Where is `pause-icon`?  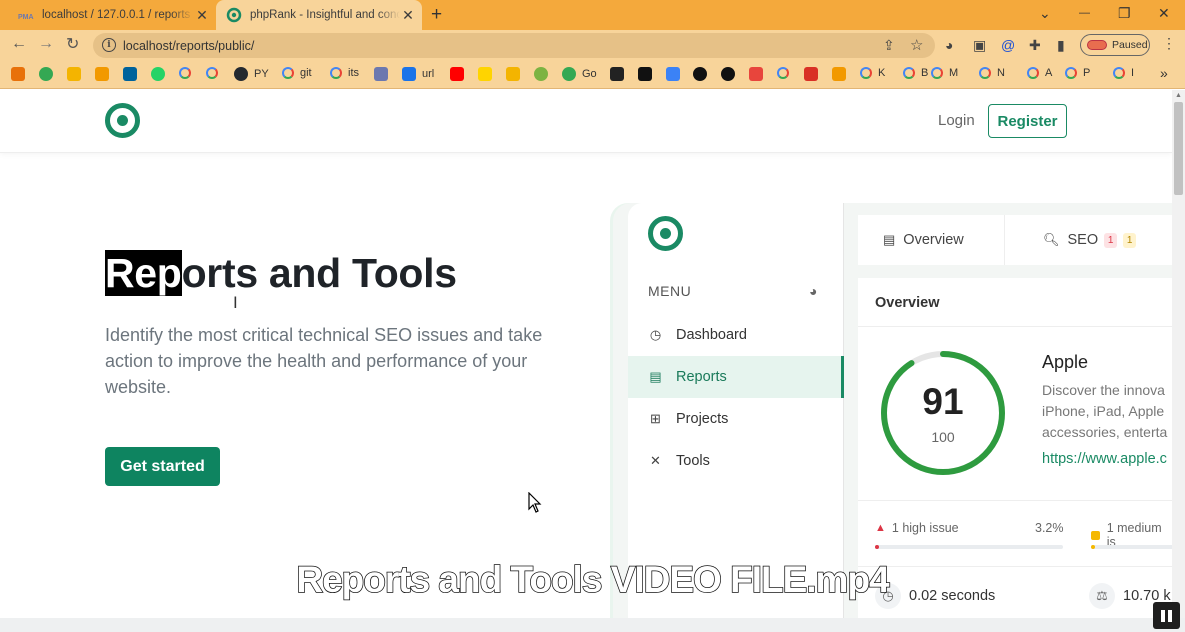 pause-icon is located at coordinates (1166, 615).